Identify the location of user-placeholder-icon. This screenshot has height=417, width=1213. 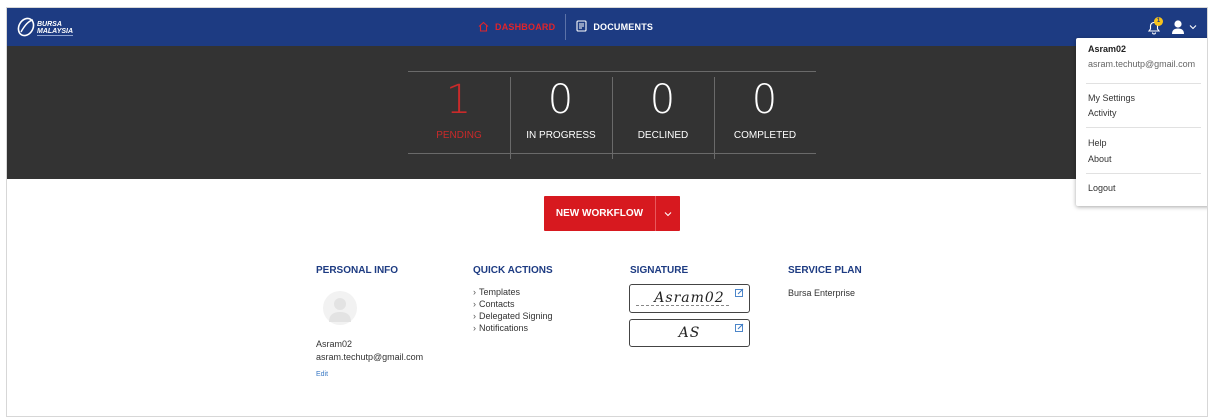
(340, 310).